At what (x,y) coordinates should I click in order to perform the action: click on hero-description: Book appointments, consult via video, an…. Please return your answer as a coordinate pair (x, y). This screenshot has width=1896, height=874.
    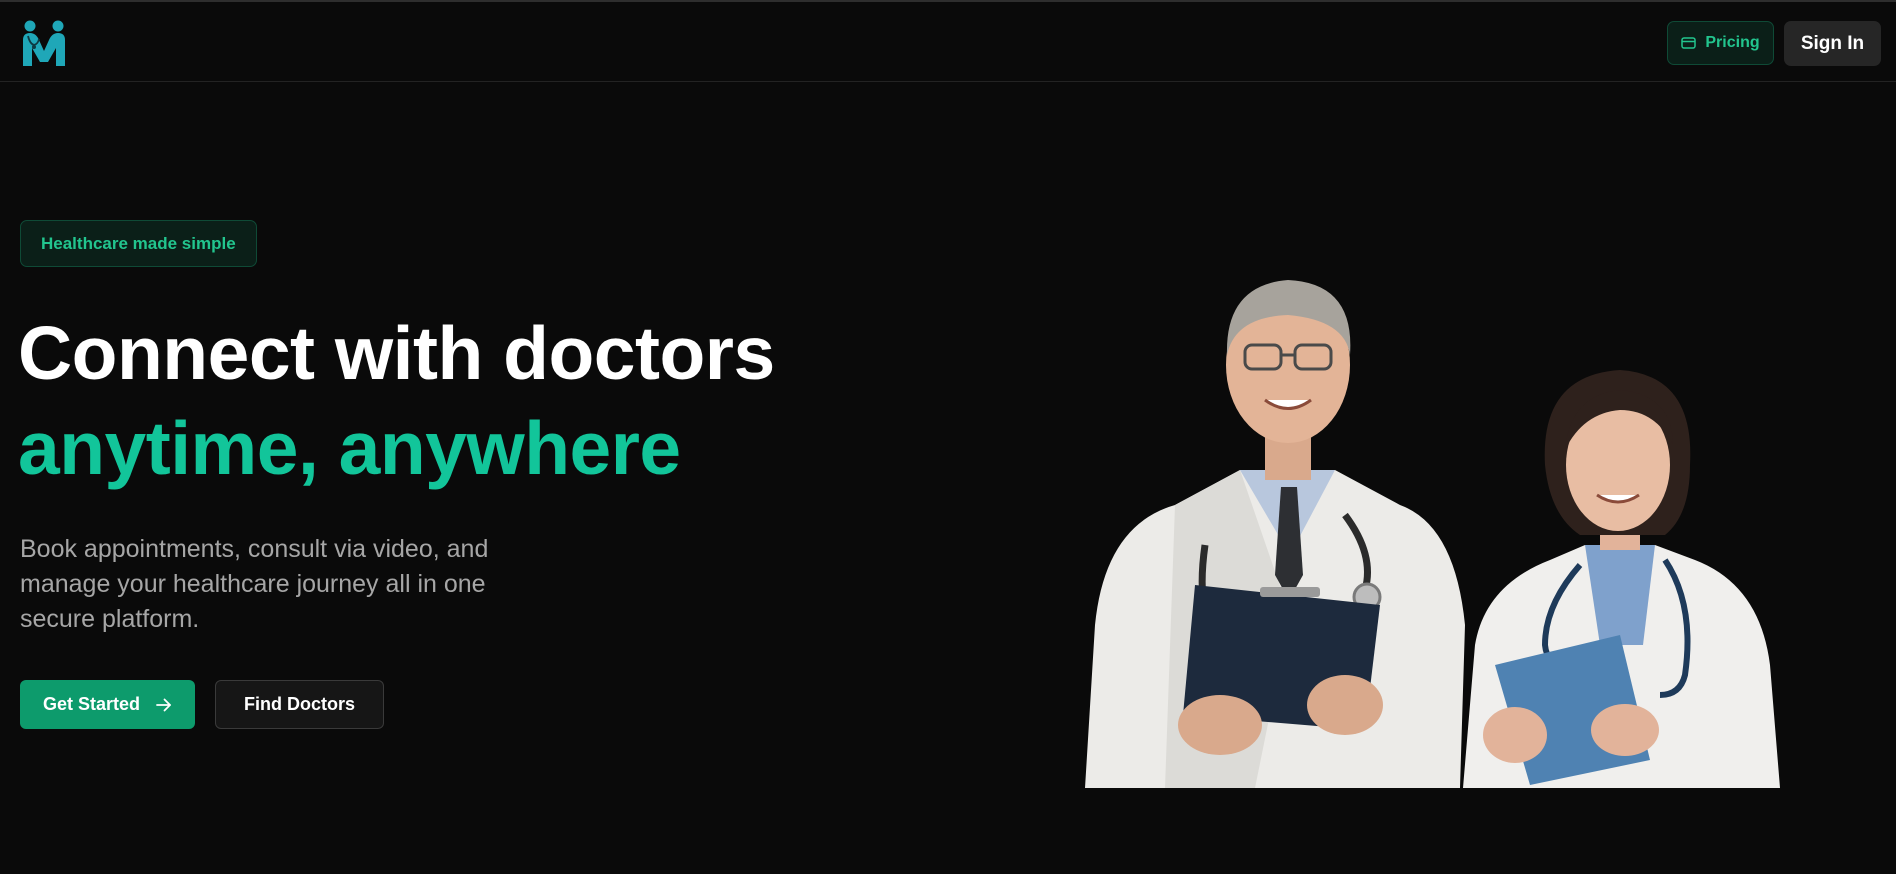
    Looking at the image, I should click on (254, 584).